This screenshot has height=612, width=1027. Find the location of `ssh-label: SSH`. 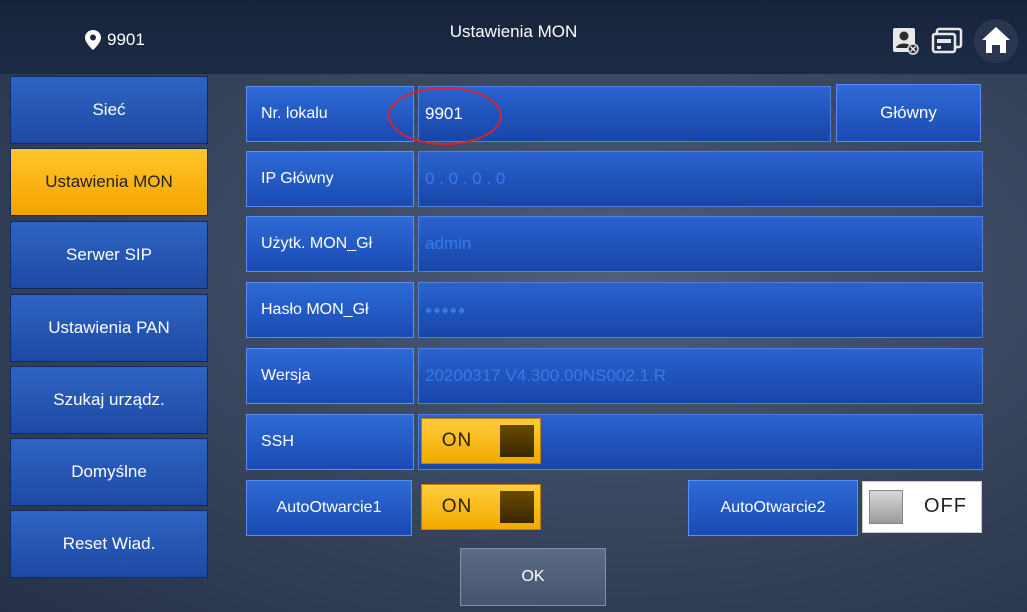

ssh-label: SSH is located at coordinates (330, 442).